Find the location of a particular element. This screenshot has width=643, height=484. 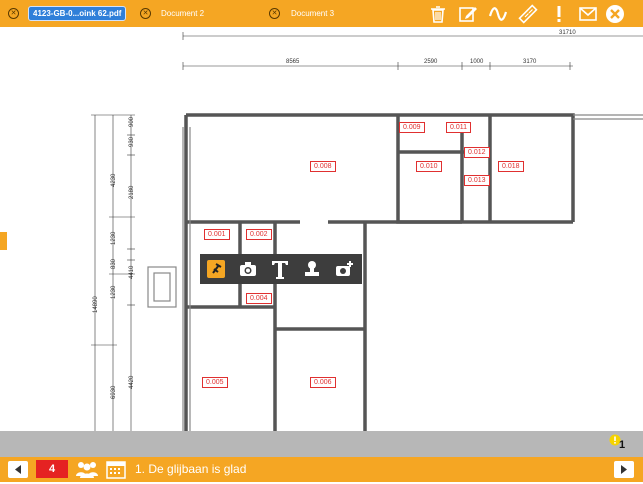

stamp-icon is located at coordinates (312, 269).